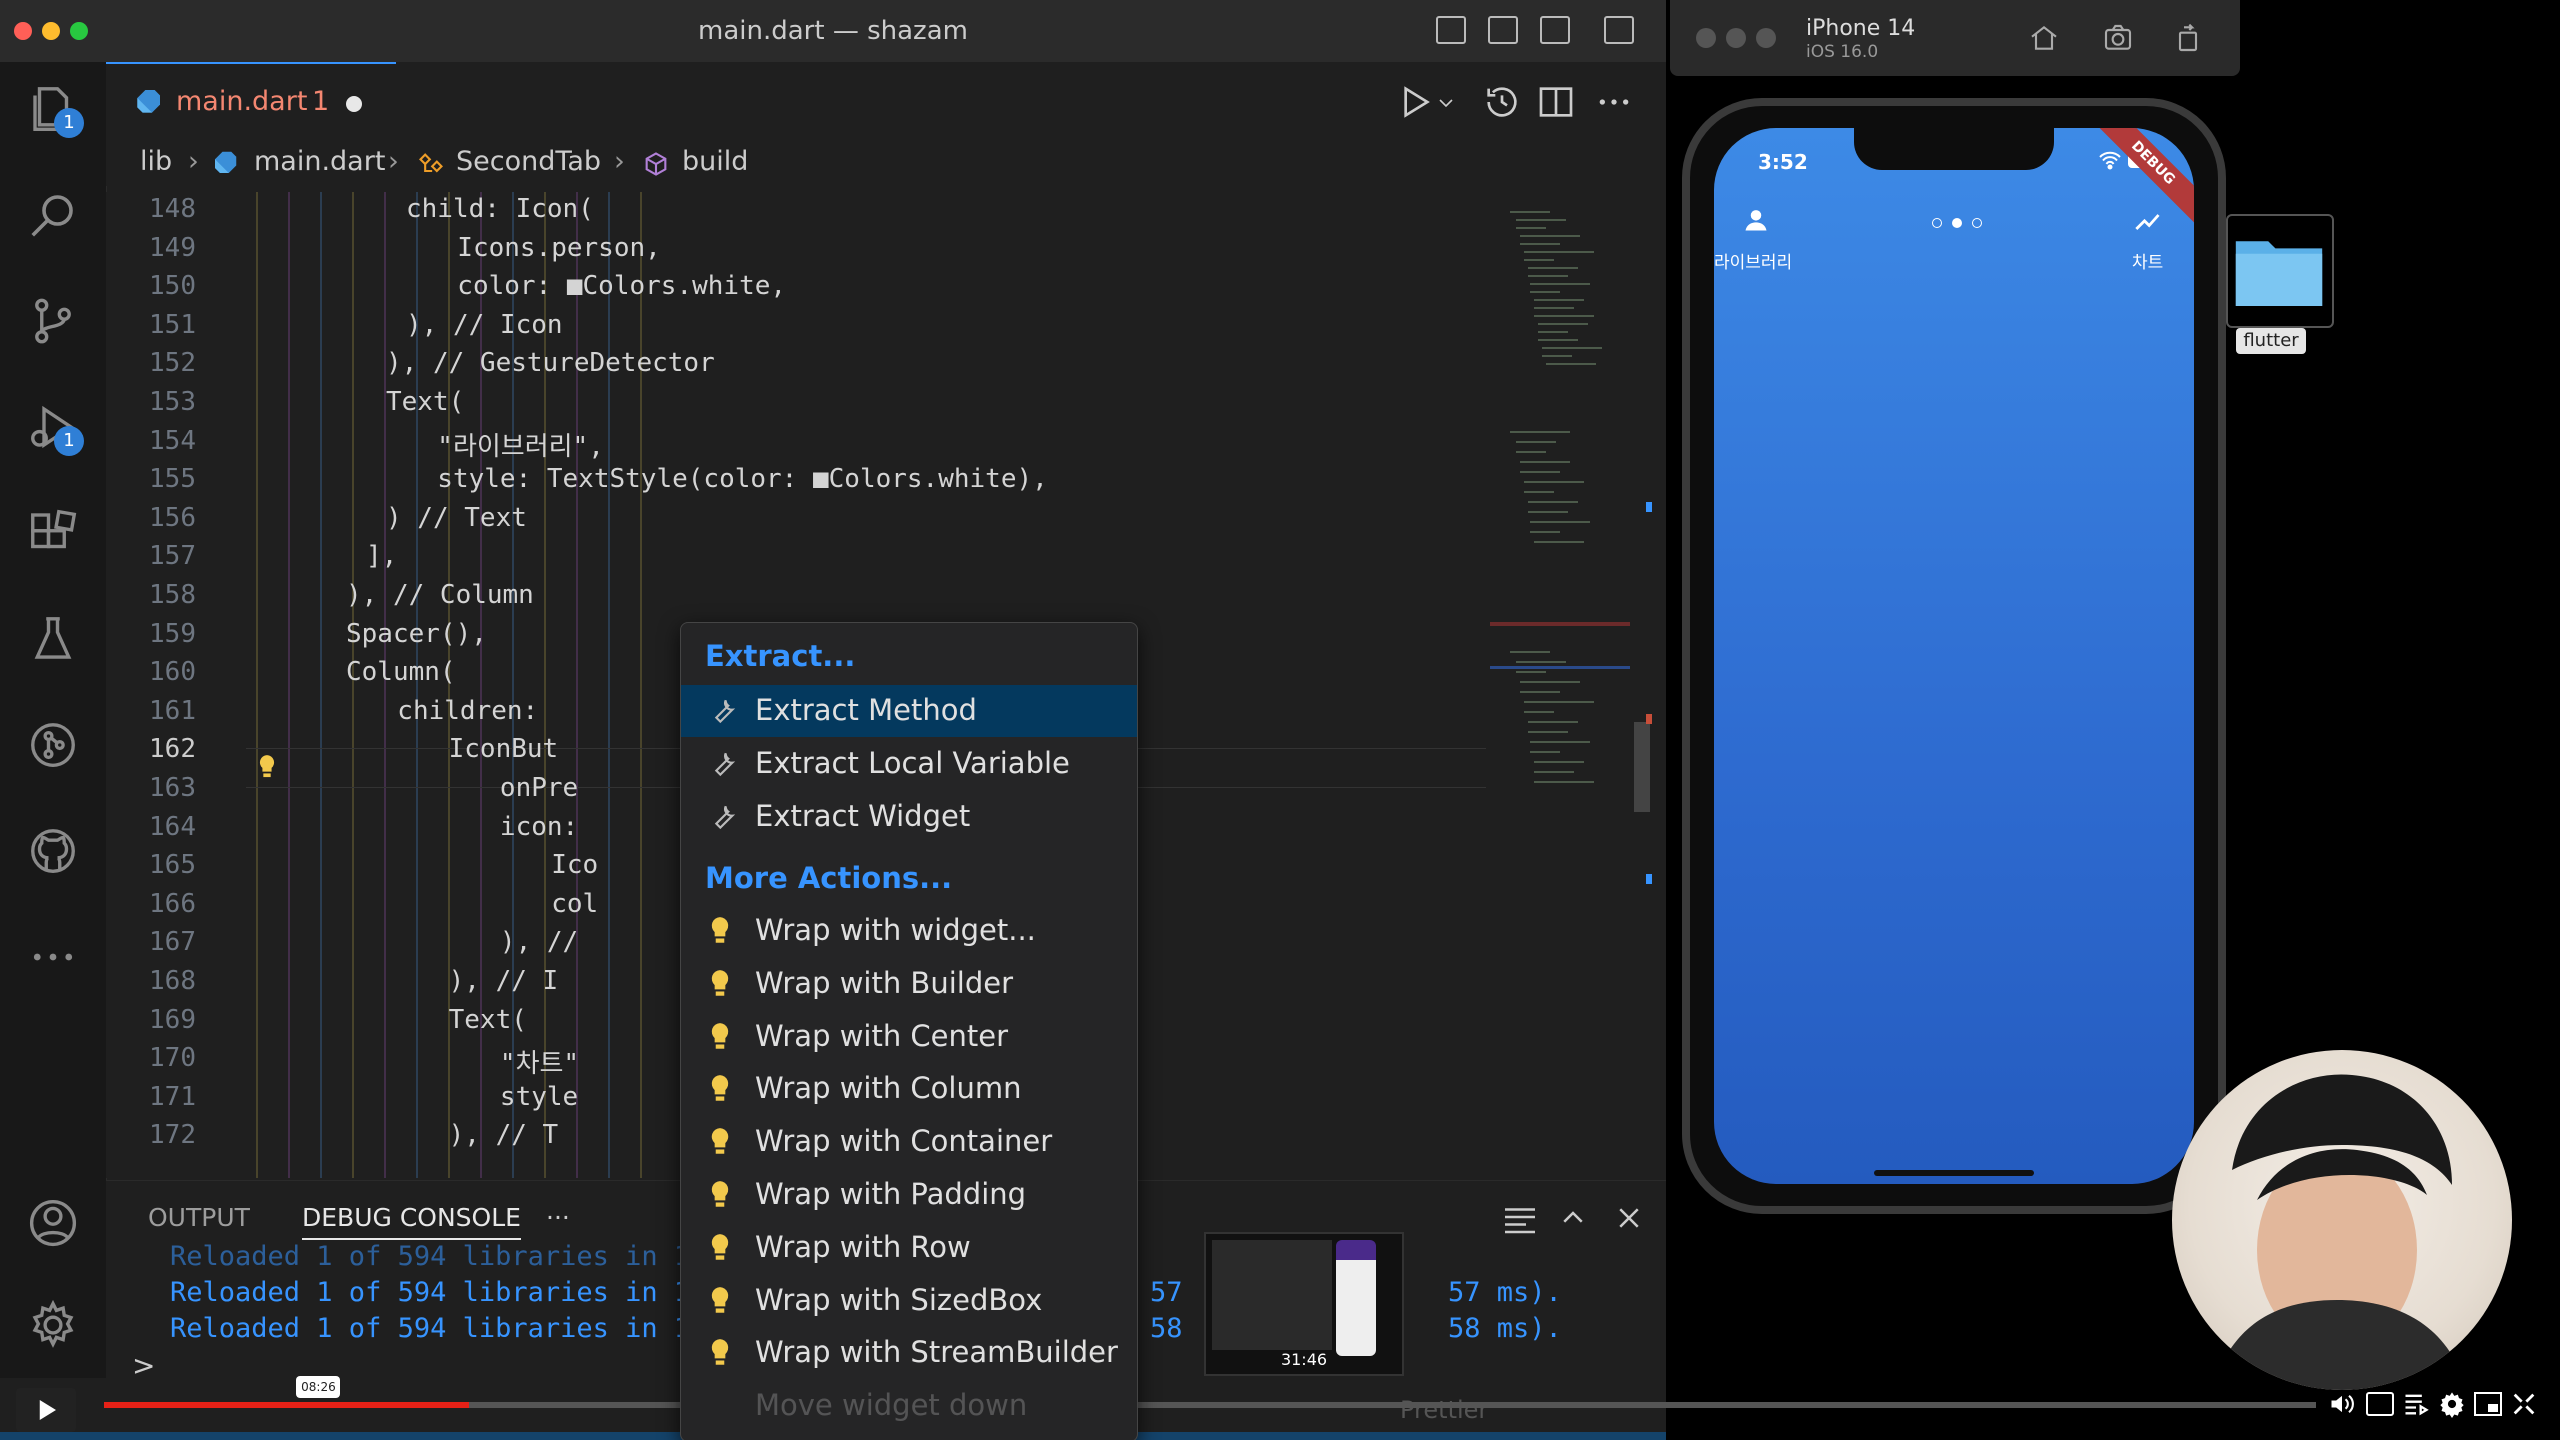 The image size is (2560, 1440). Describe the element at coordinates (727, 479) in the screenshot. I see `code-line: style: TextStyle(color: ■Colors.white),` at that location.